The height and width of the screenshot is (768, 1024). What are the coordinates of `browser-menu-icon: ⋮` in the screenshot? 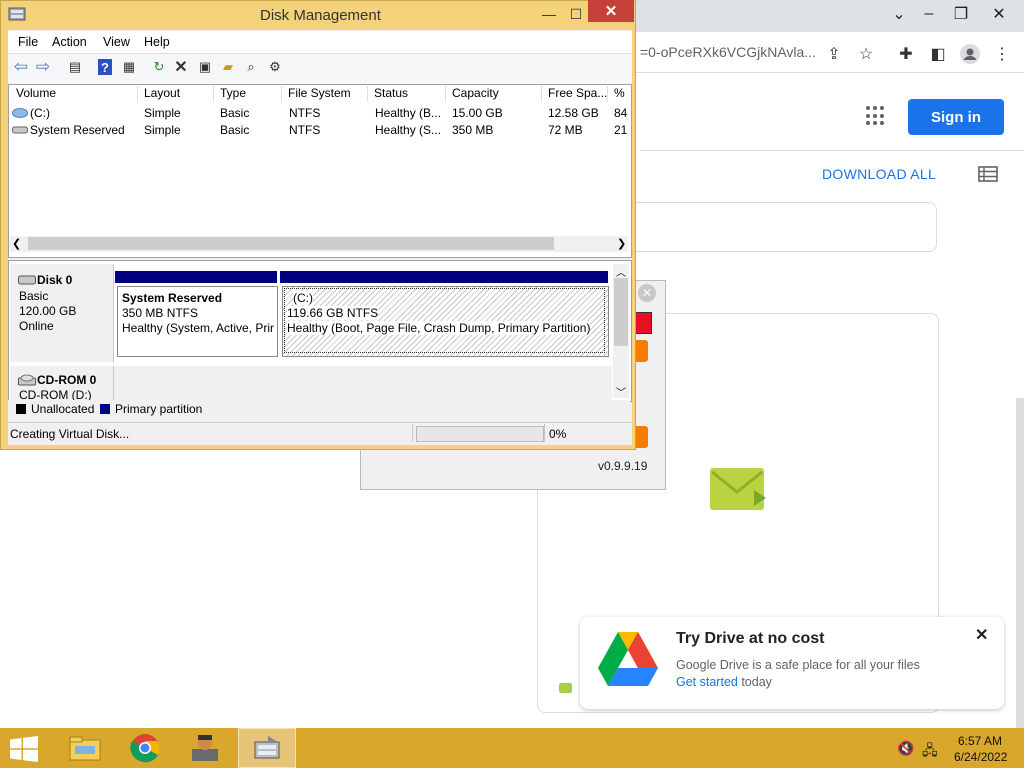 It's located at (1002, 54).